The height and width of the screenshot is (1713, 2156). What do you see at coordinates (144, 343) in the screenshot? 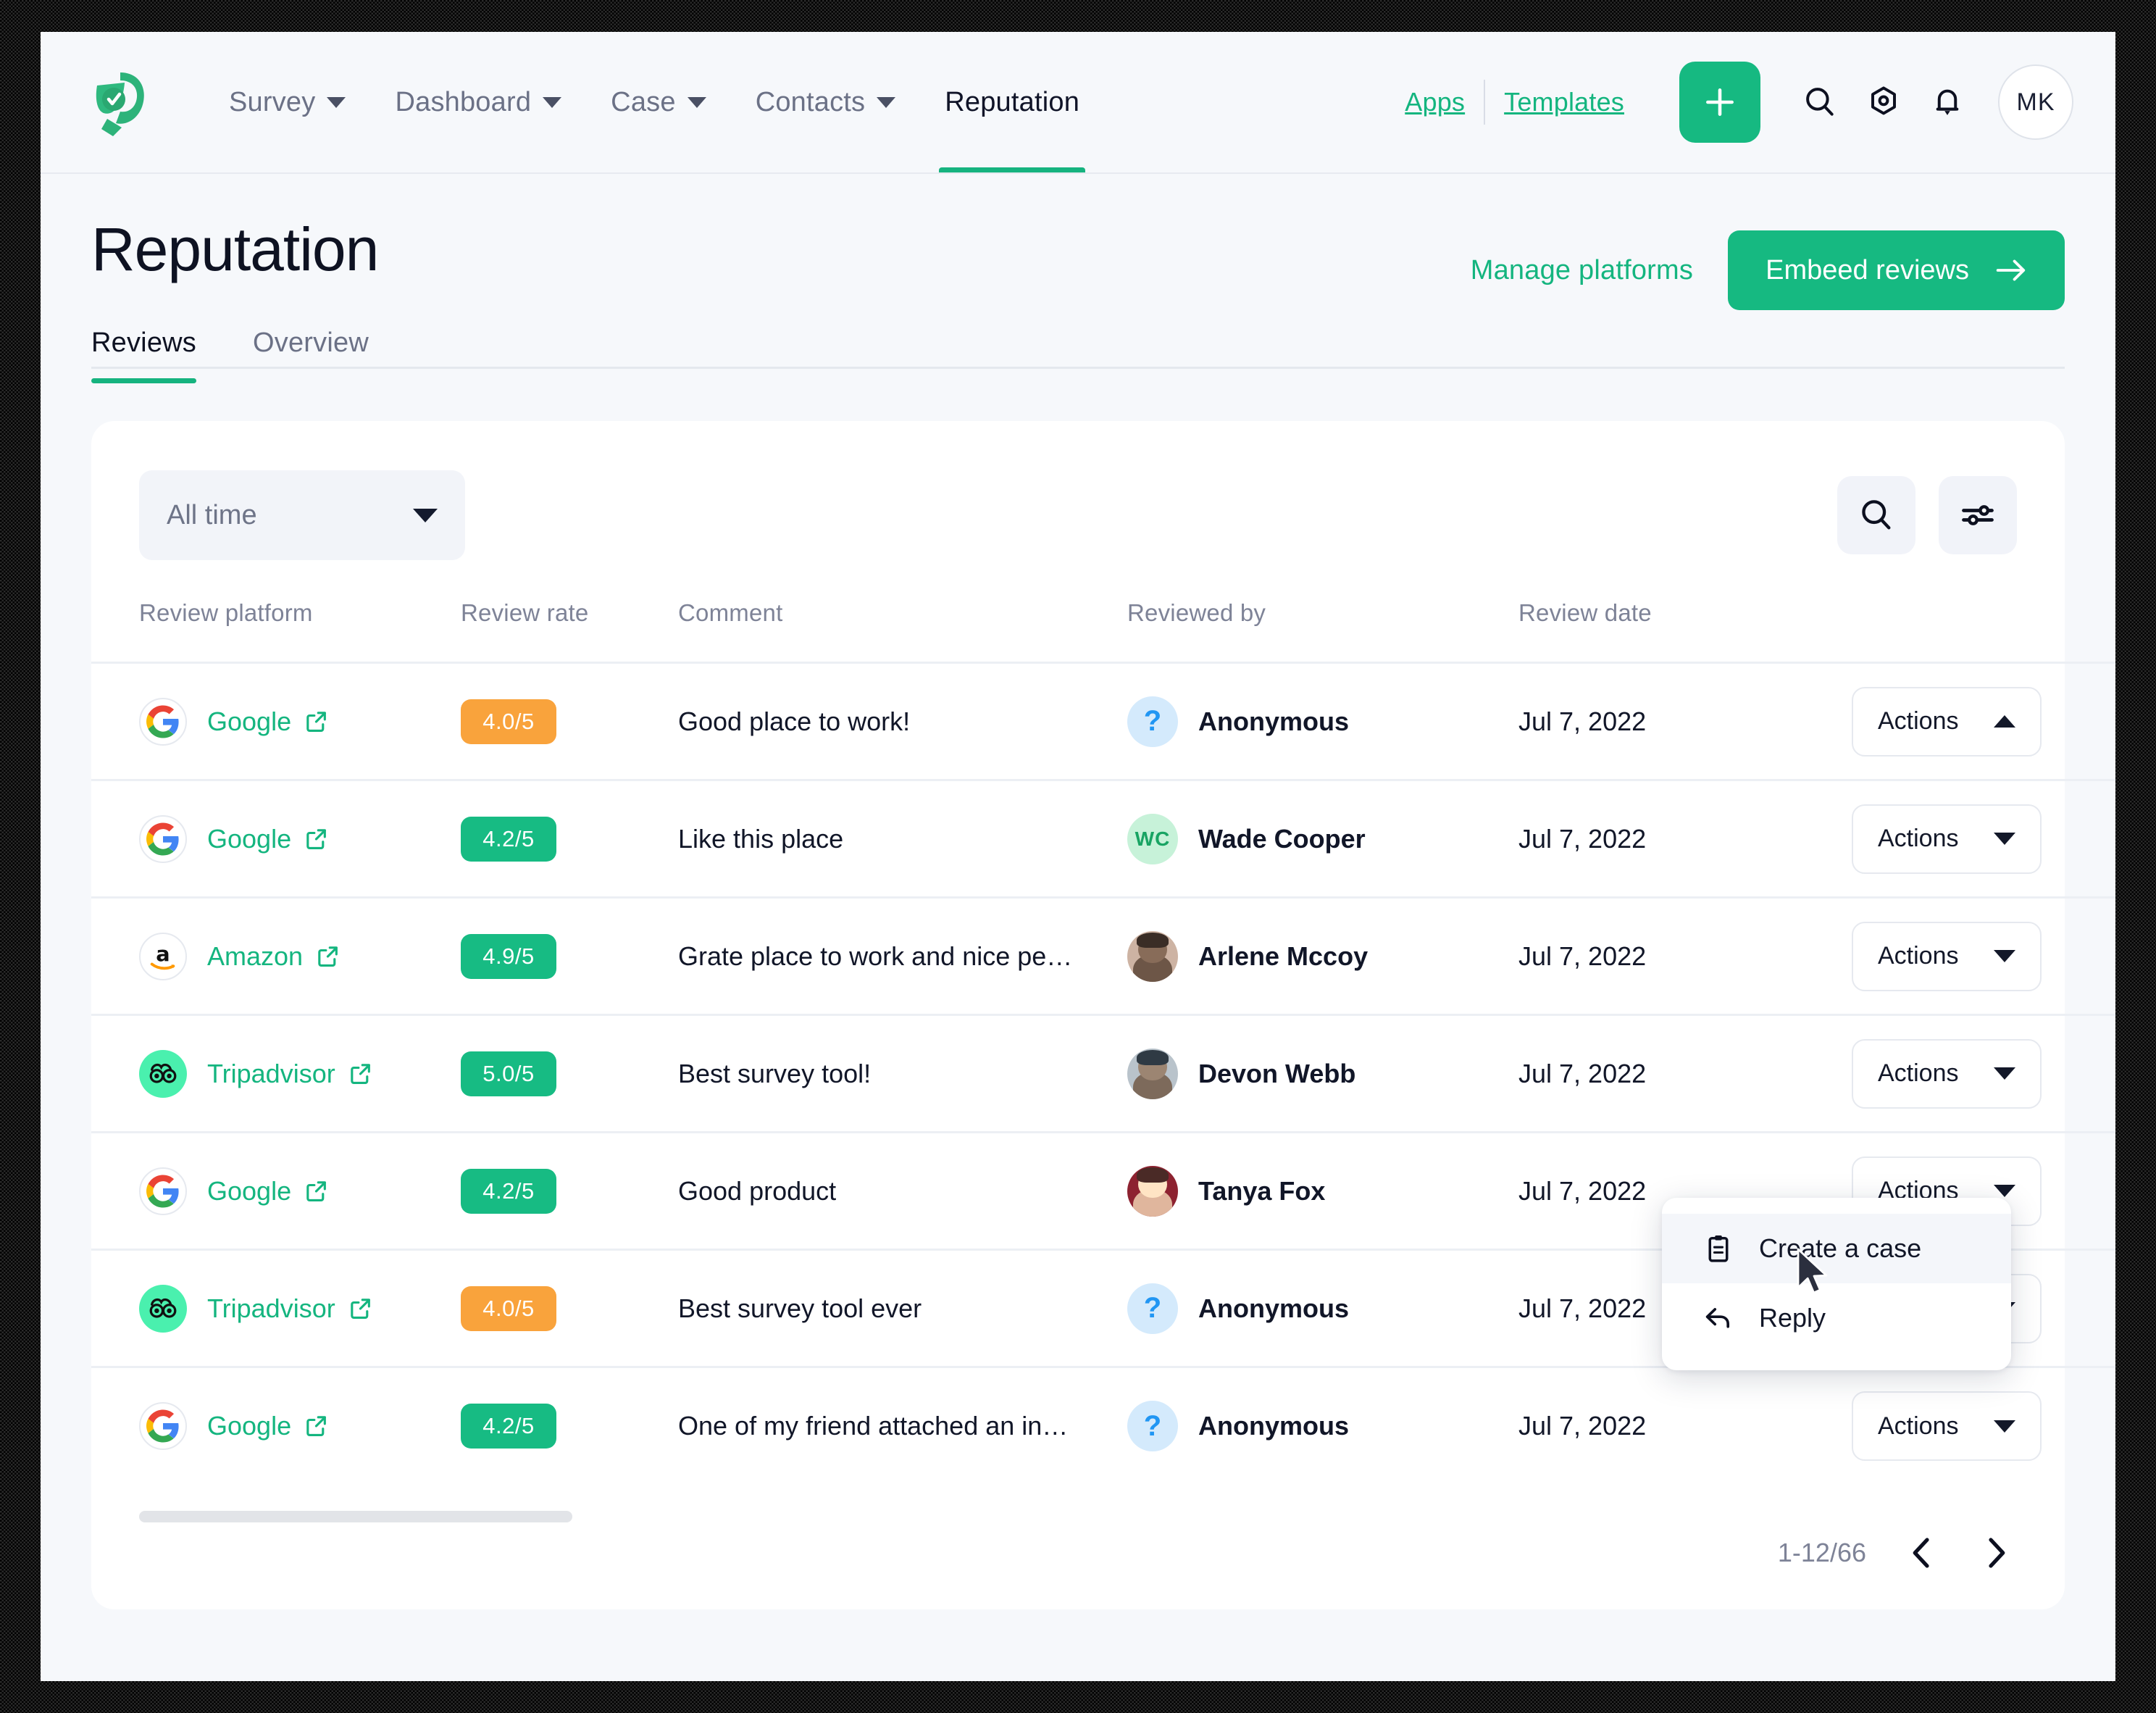
I see `tab-label: Reviews` at bounding box center [144, 343].